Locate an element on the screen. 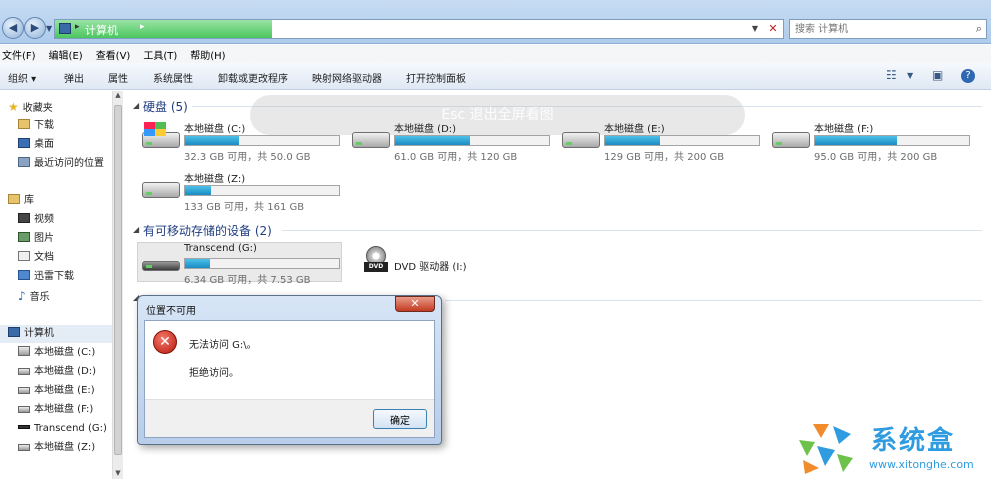 Image resolution: width=991 pixels, height=479 pixels. forward-button: ▶ is located at coordinates (35, 28).